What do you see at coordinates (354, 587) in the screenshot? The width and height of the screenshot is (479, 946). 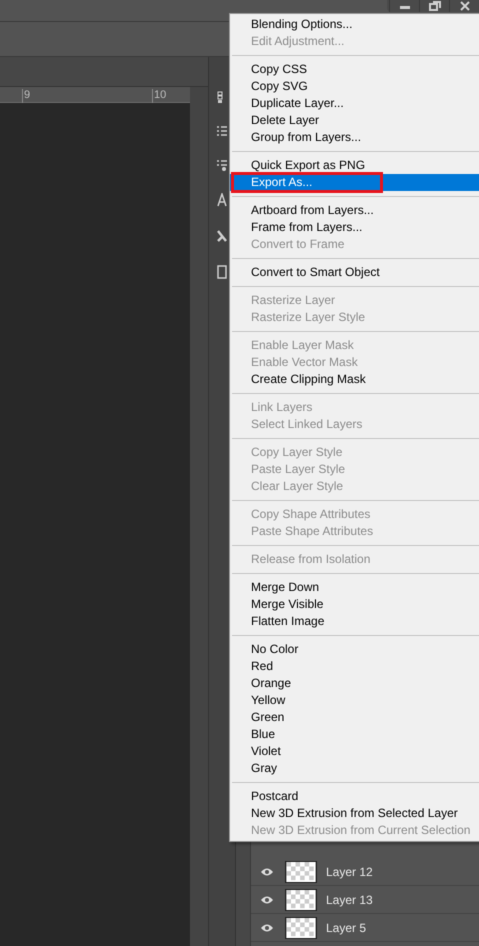 I see `menu-item: Merge Down` at bounding box center [354, 587].